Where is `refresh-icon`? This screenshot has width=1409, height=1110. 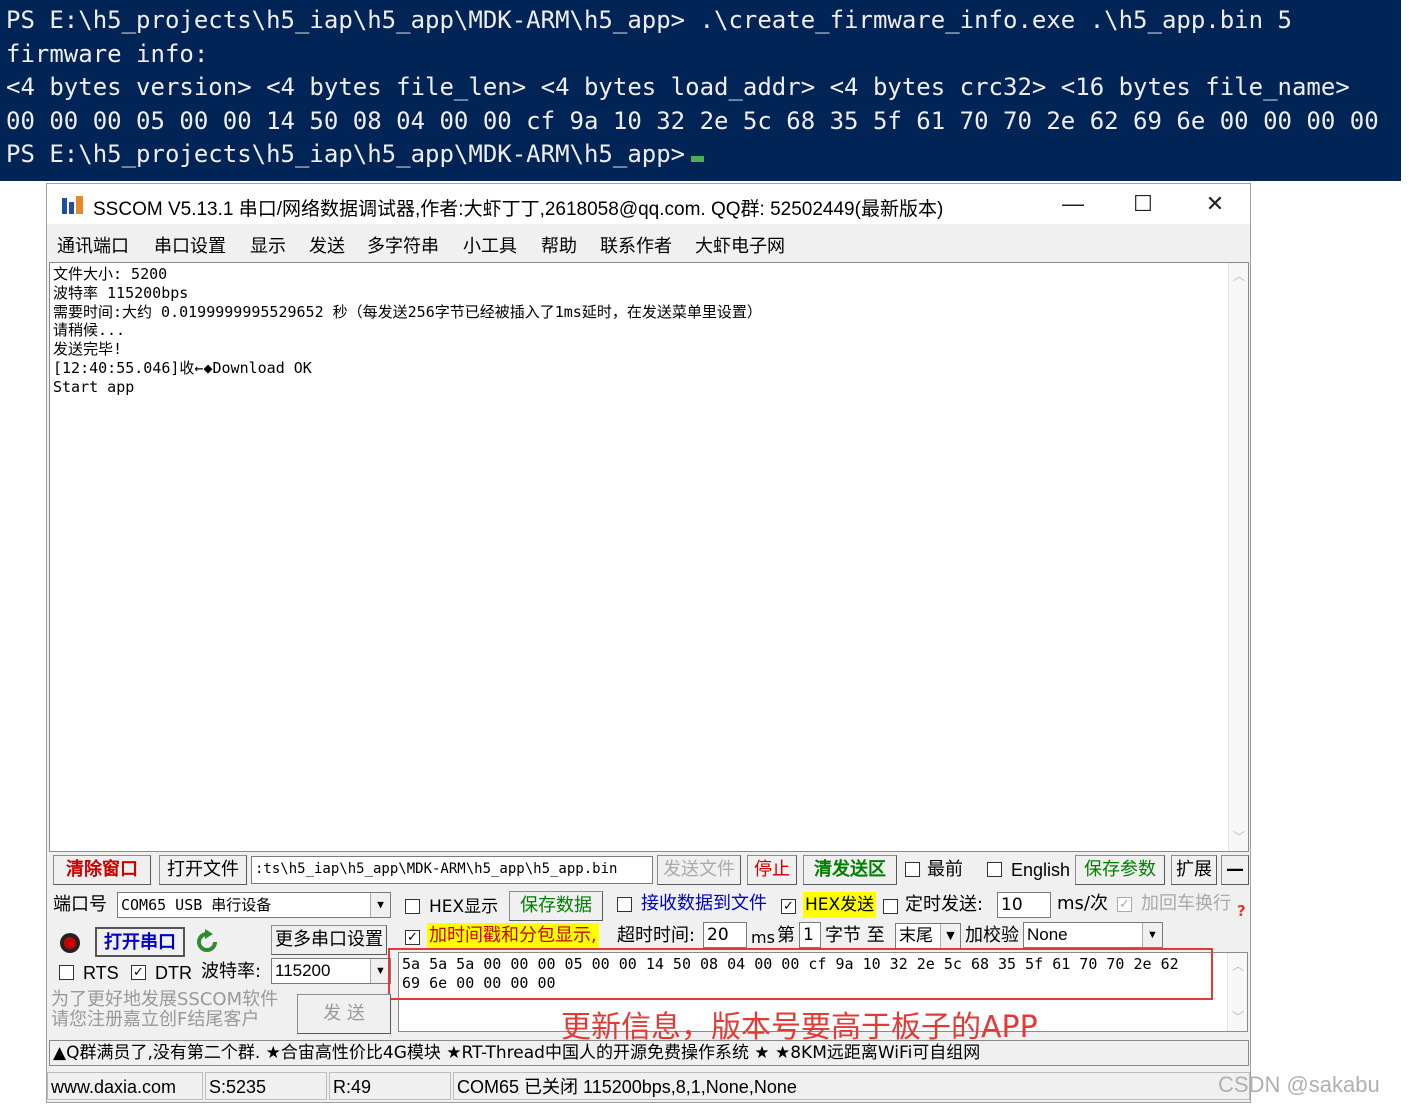
refresh-icon is located at coordinates (207, 942).